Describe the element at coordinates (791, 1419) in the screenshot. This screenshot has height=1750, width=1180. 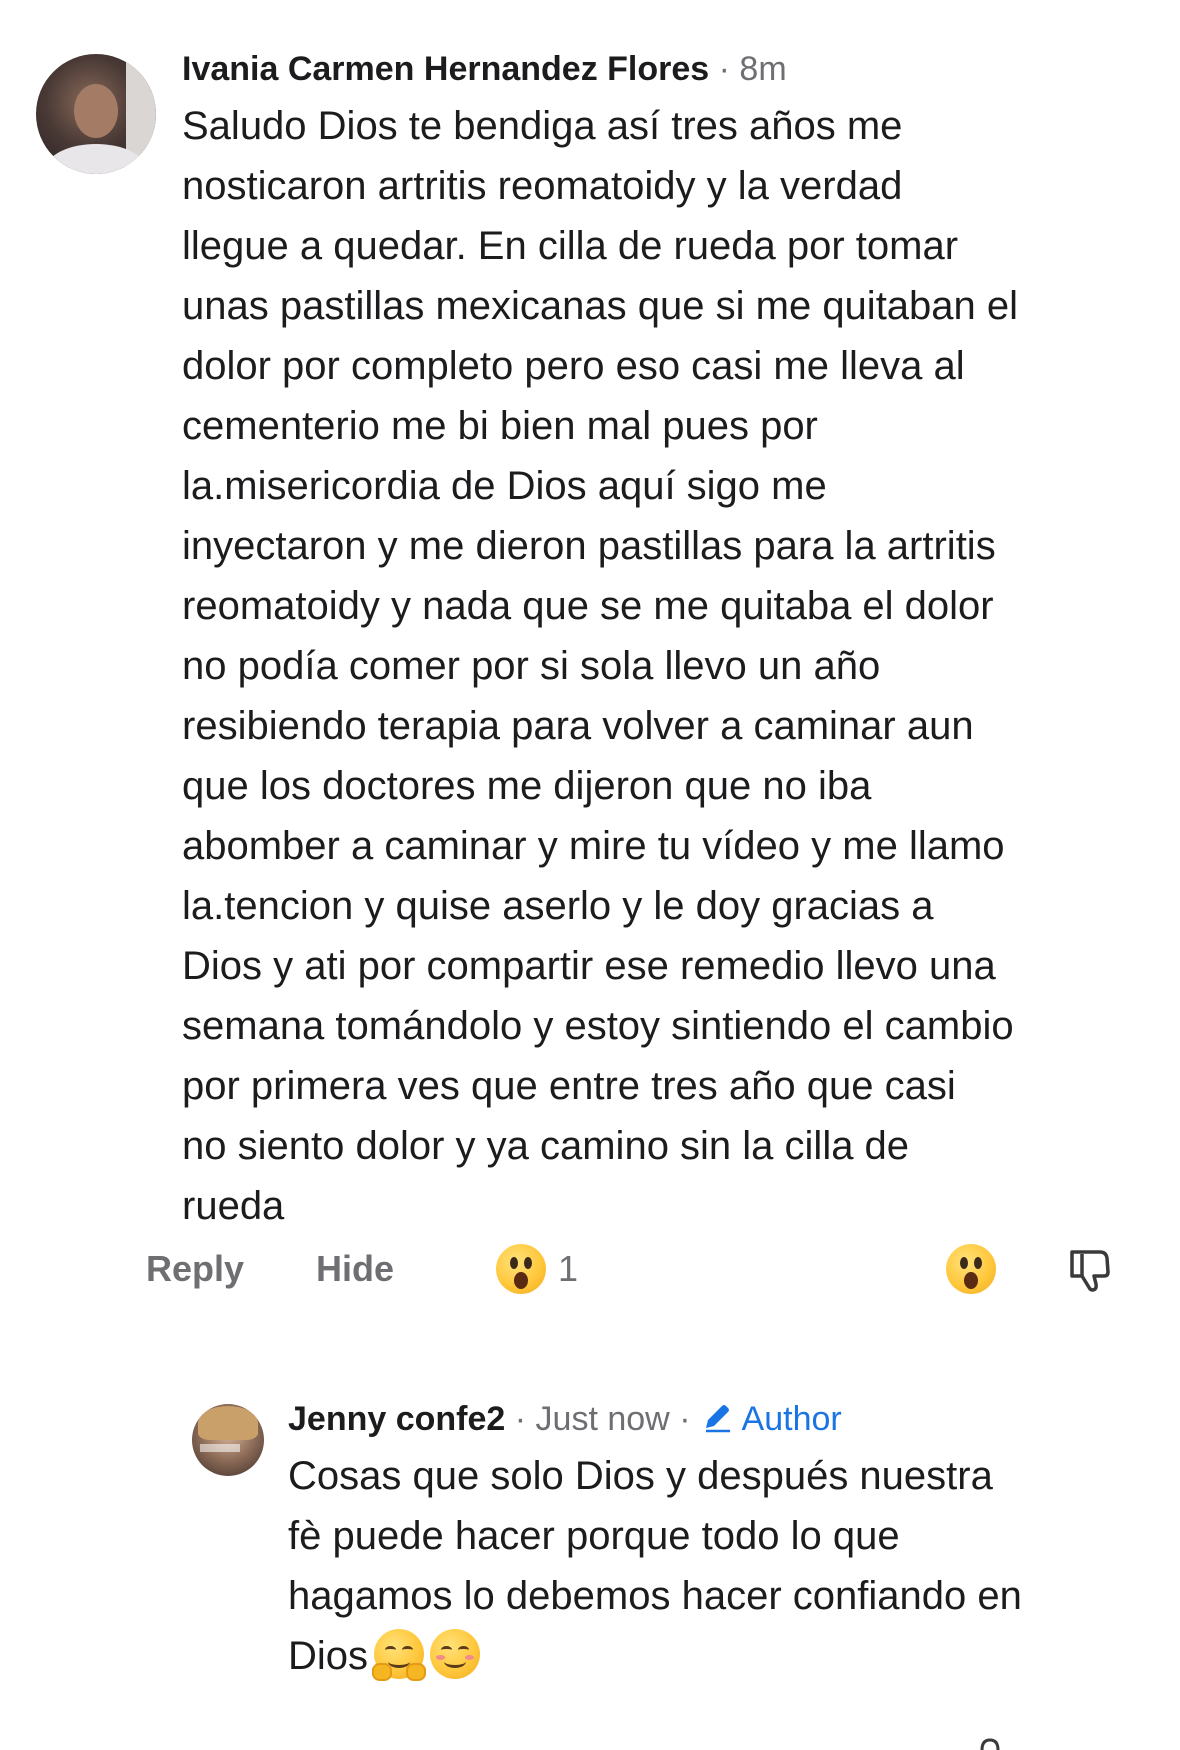
I see `author-badge-label: Author` at that location.